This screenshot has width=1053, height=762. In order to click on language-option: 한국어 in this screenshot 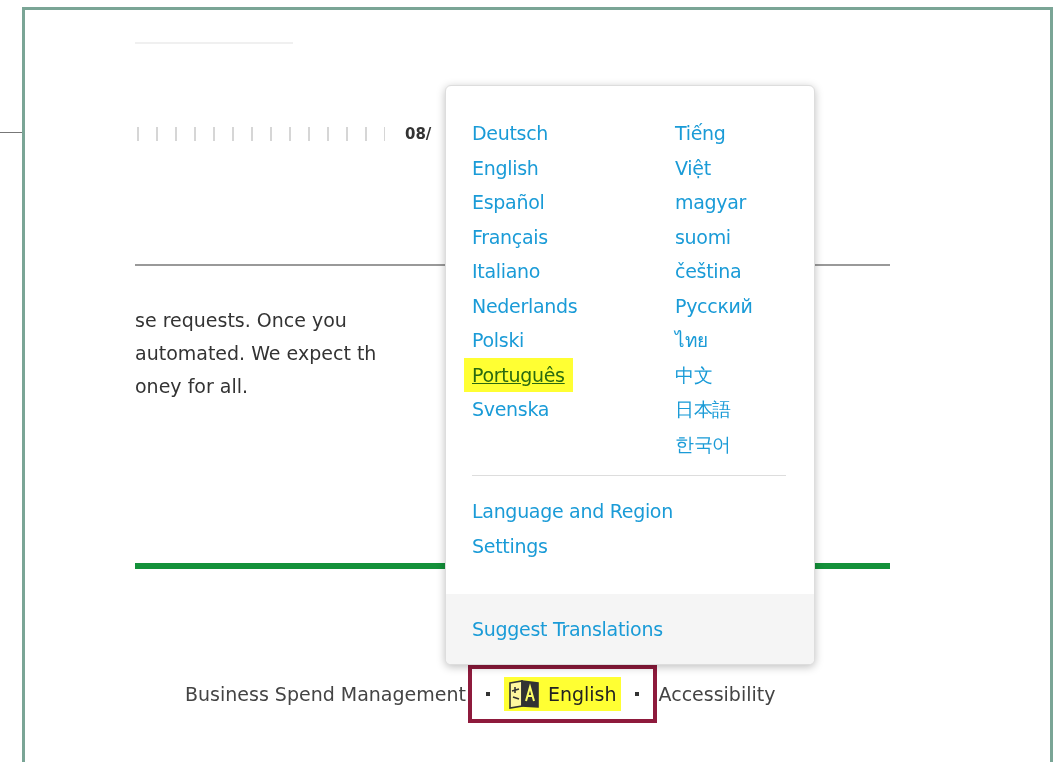, I will do `click(703, 443)`.